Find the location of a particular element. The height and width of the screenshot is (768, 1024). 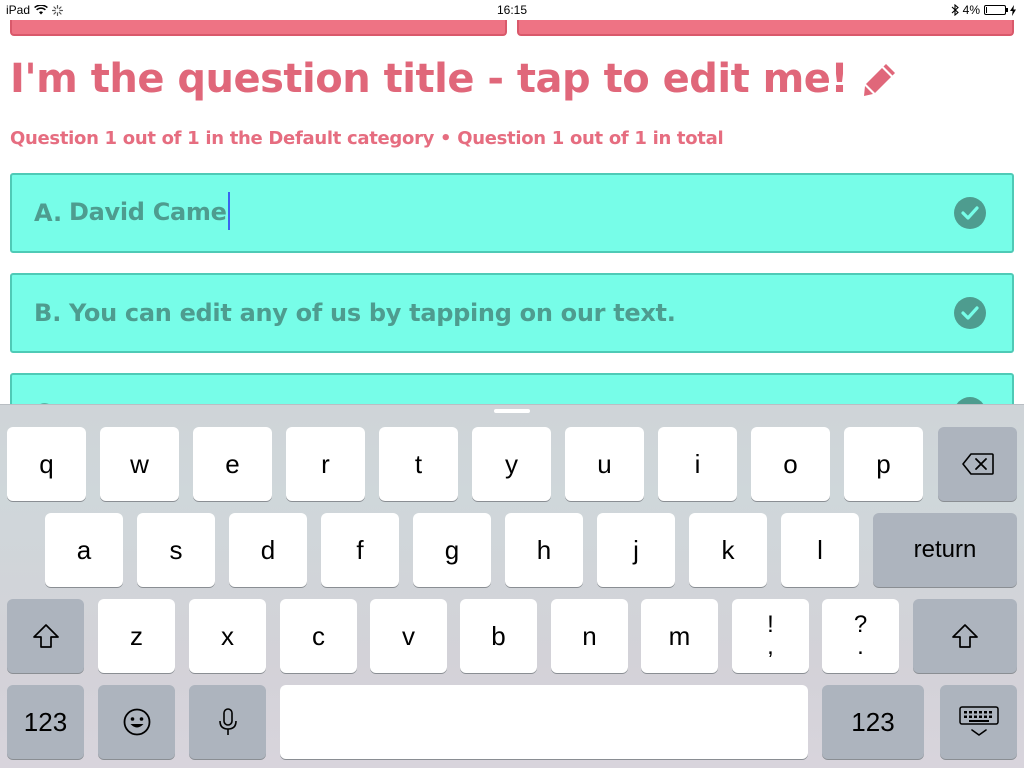

key-w: w is located at coordinates (139, 464).